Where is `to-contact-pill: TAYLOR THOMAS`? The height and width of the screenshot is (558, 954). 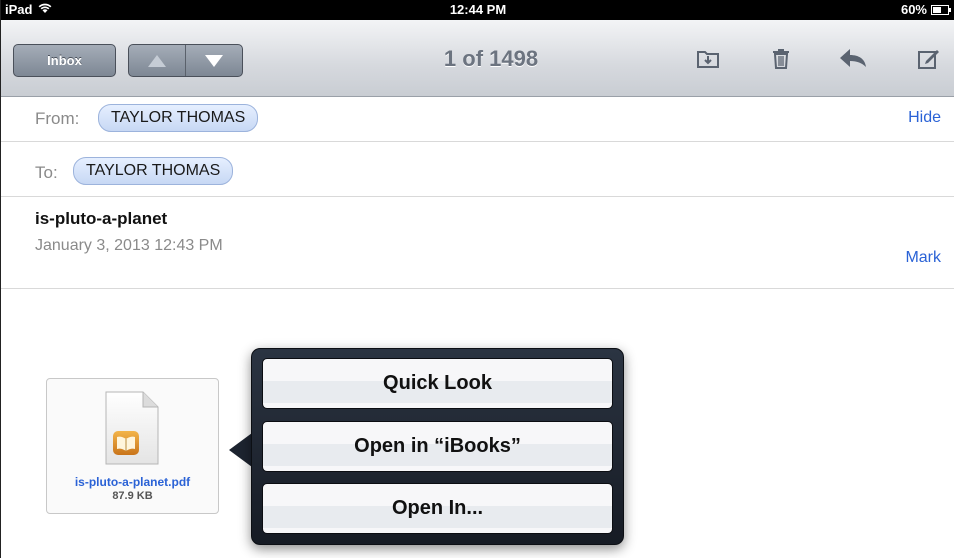 to-contact-pill: TAYLOR THOMAS is located at coordinates (153, 171).